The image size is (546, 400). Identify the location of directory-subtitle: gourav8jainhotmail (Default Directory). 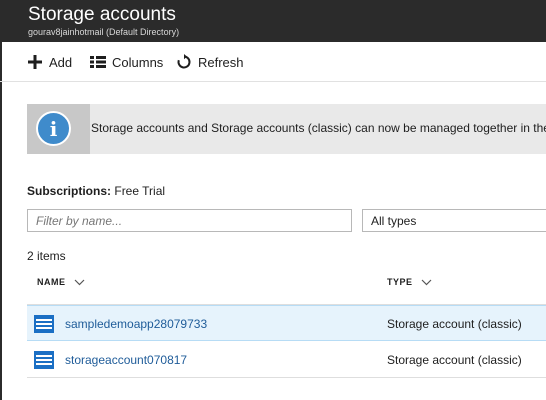
(104, 32).